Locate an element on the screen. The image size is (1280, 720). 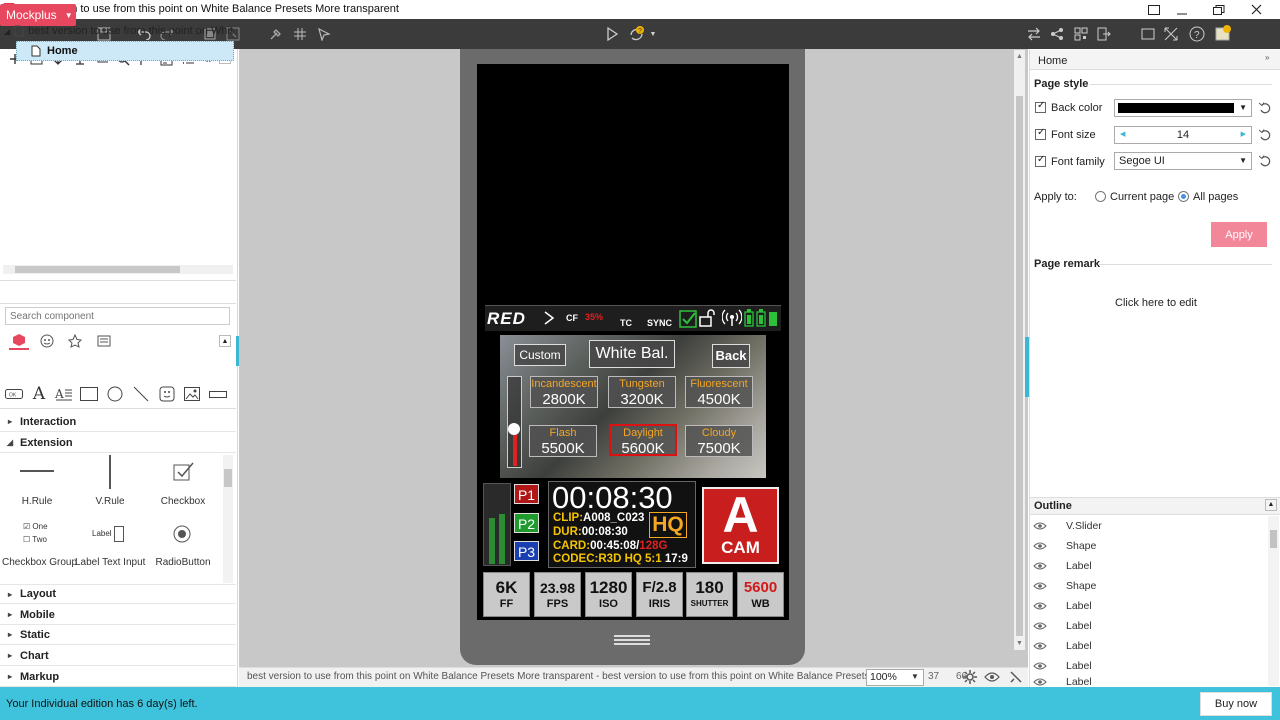
preset-fluorescent: Fluorescent 4500K is located at coordinates (719, 392).